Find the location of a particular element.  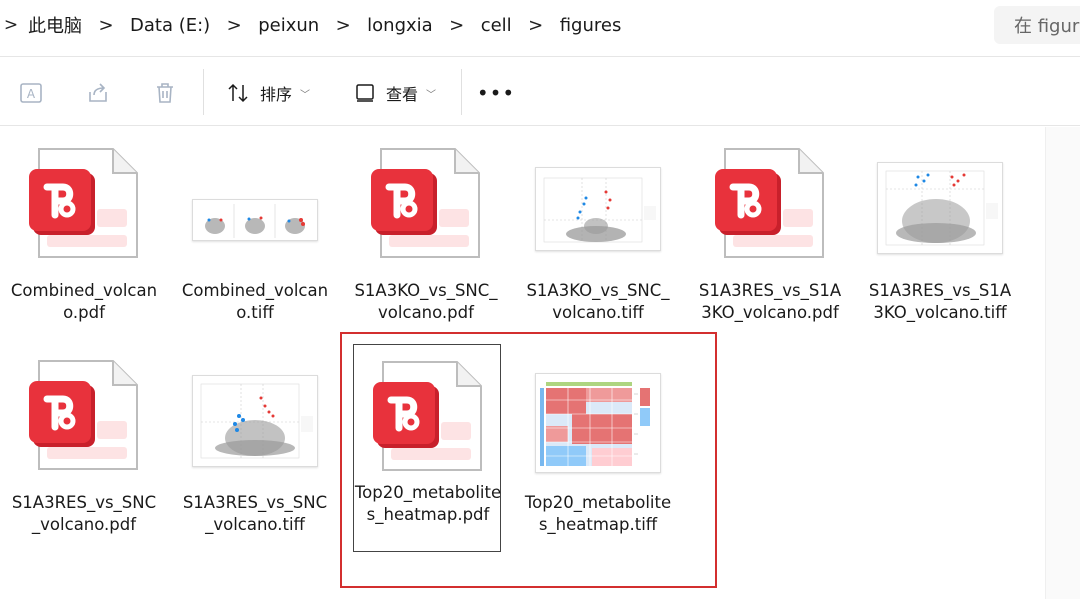

file-name: S1A3KO_vs_SNC_volcano.pdf is located at coordinates (426, 301).